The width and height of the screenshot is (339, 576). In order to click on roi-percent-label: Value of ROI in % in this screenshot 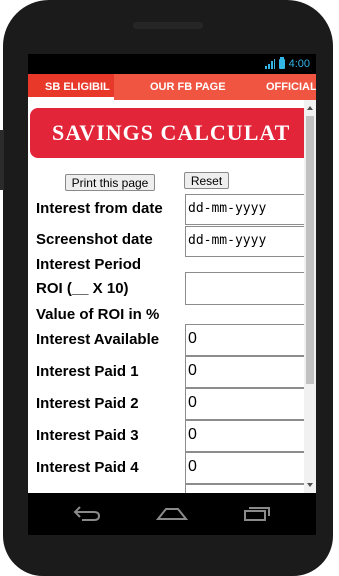, I will do `click(98, 314)`.